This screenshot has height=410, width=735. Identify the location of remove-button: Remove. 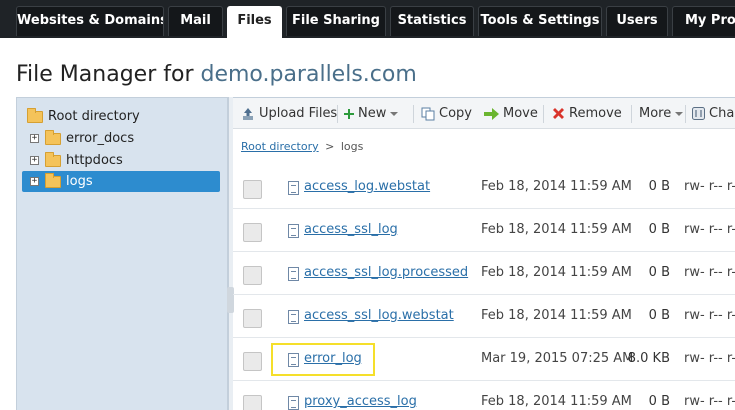
(587, 113).